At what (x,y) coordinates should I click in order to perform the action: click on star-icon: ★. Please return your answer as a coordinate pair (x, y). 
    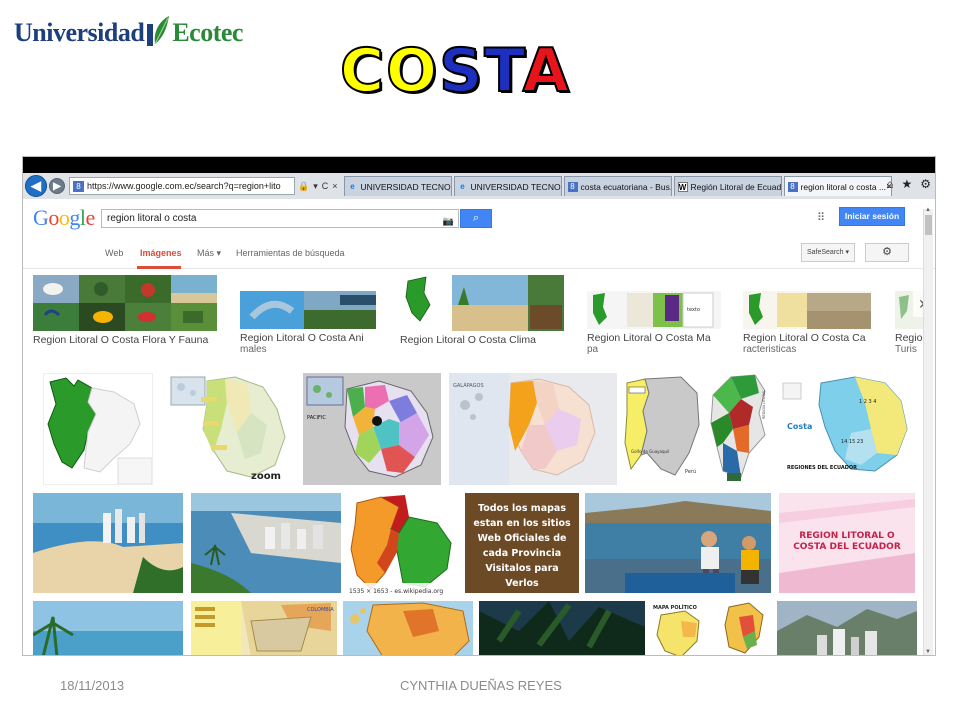
    Looking at the image, I should click on (906, 184).